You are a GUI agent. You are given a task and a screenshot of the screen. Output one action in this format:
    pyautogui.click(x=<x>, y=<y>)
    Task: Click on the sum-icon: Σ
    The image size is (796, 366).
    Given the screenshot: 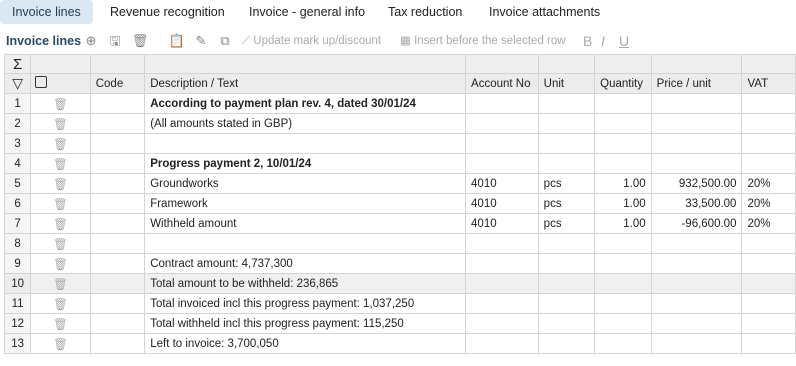 What is the action you would take?
    pyautogui.click(x=17, y=64)
    